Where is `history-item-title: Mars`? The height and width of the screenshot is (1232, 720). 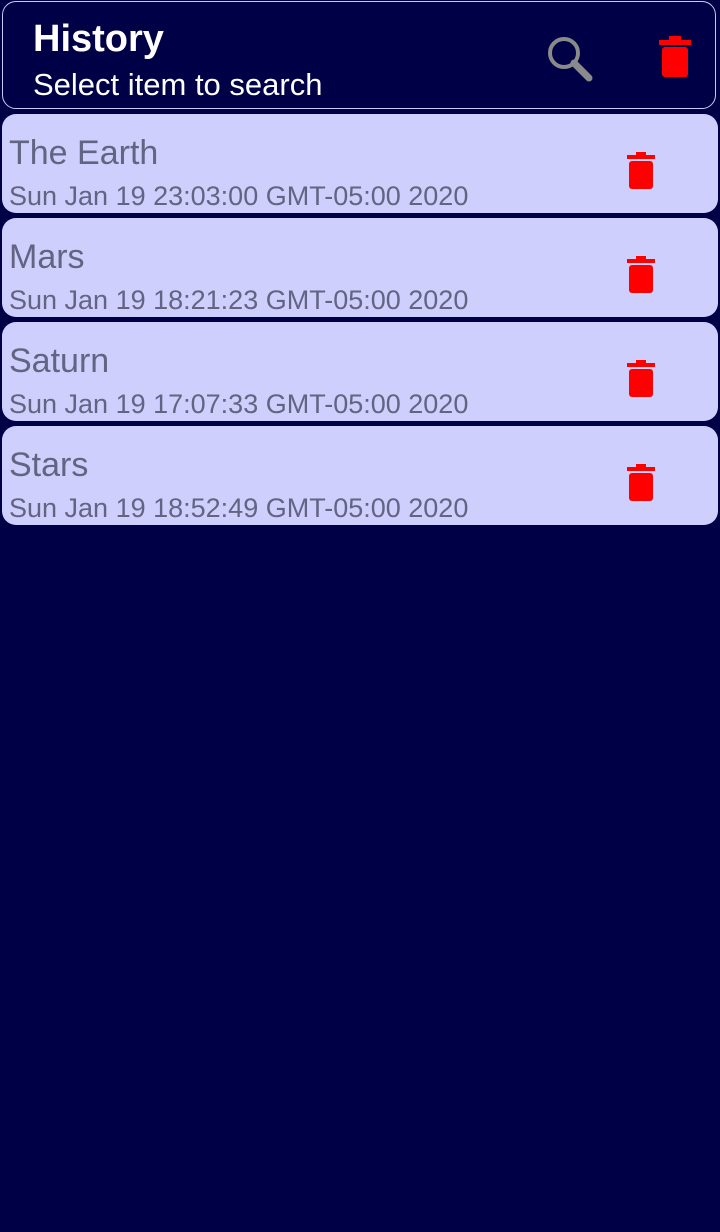 history-item-title: Mars is located at coordinates (47, 257).